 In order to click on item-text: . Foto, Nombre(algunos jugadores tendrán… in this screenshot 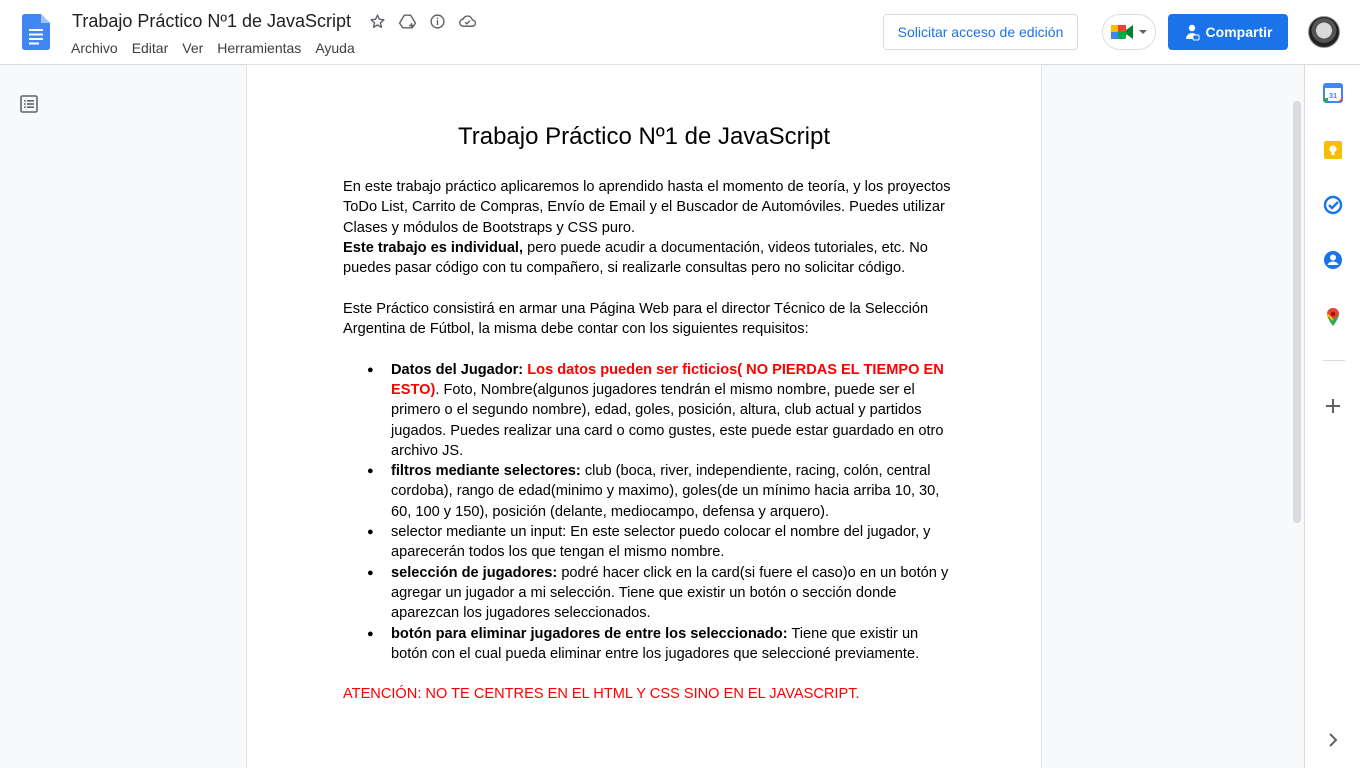, I will do `click(667, 420)`.